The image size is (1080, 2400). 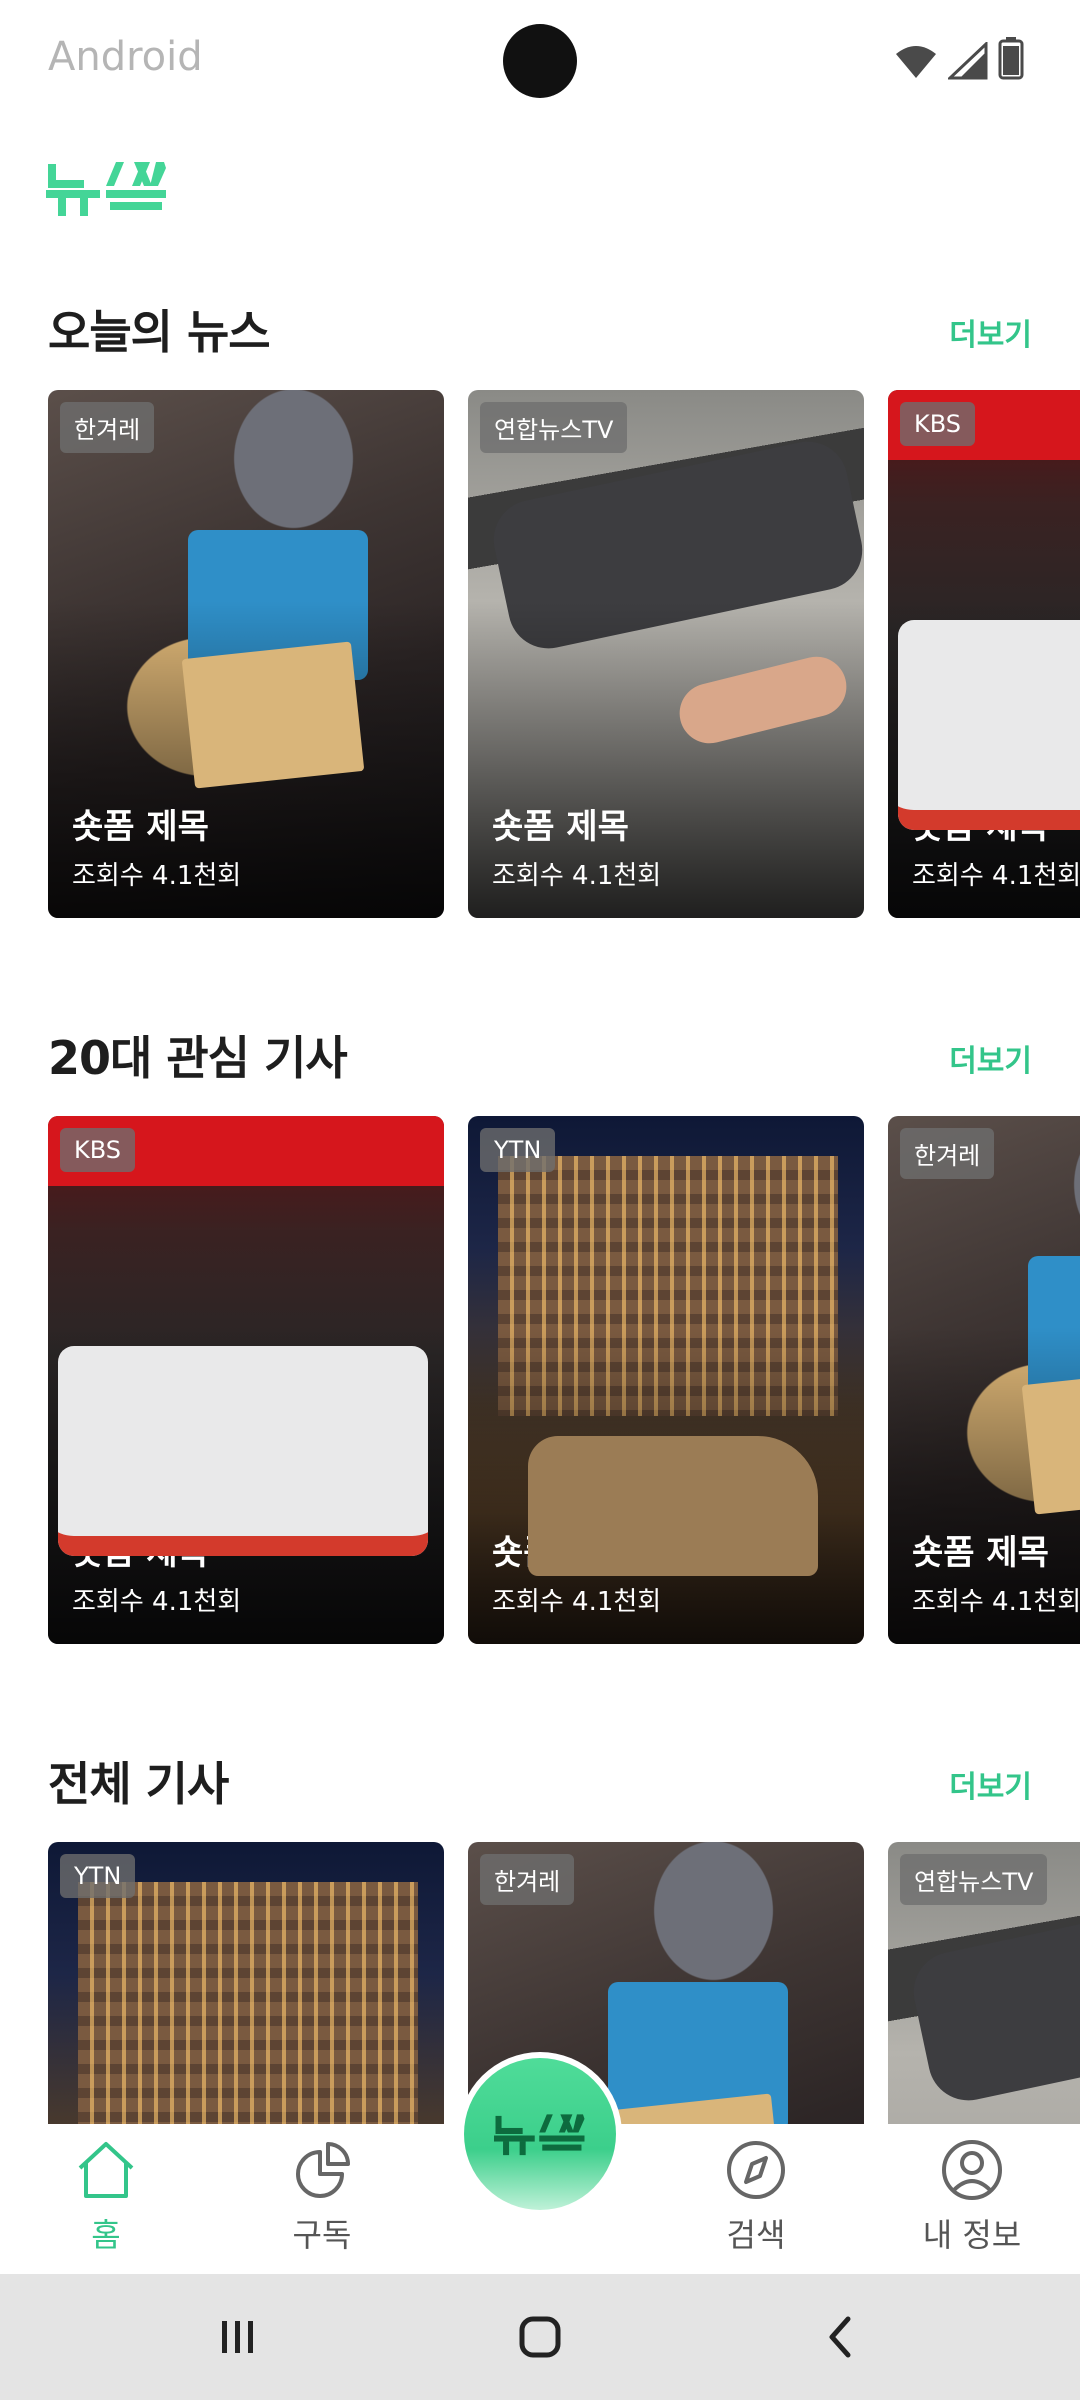 I want to click on home-circle-icon, so click(x=540, y=2337).